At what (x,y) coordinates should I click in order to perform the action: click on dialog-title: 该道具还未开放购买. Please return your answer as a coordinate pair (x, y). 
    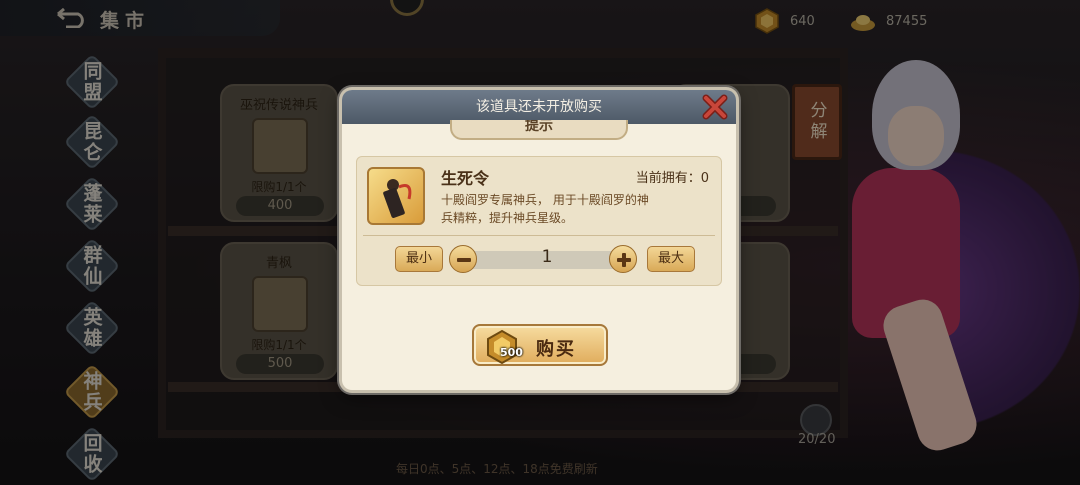
    Looking at the image, I should click on (539, 107).